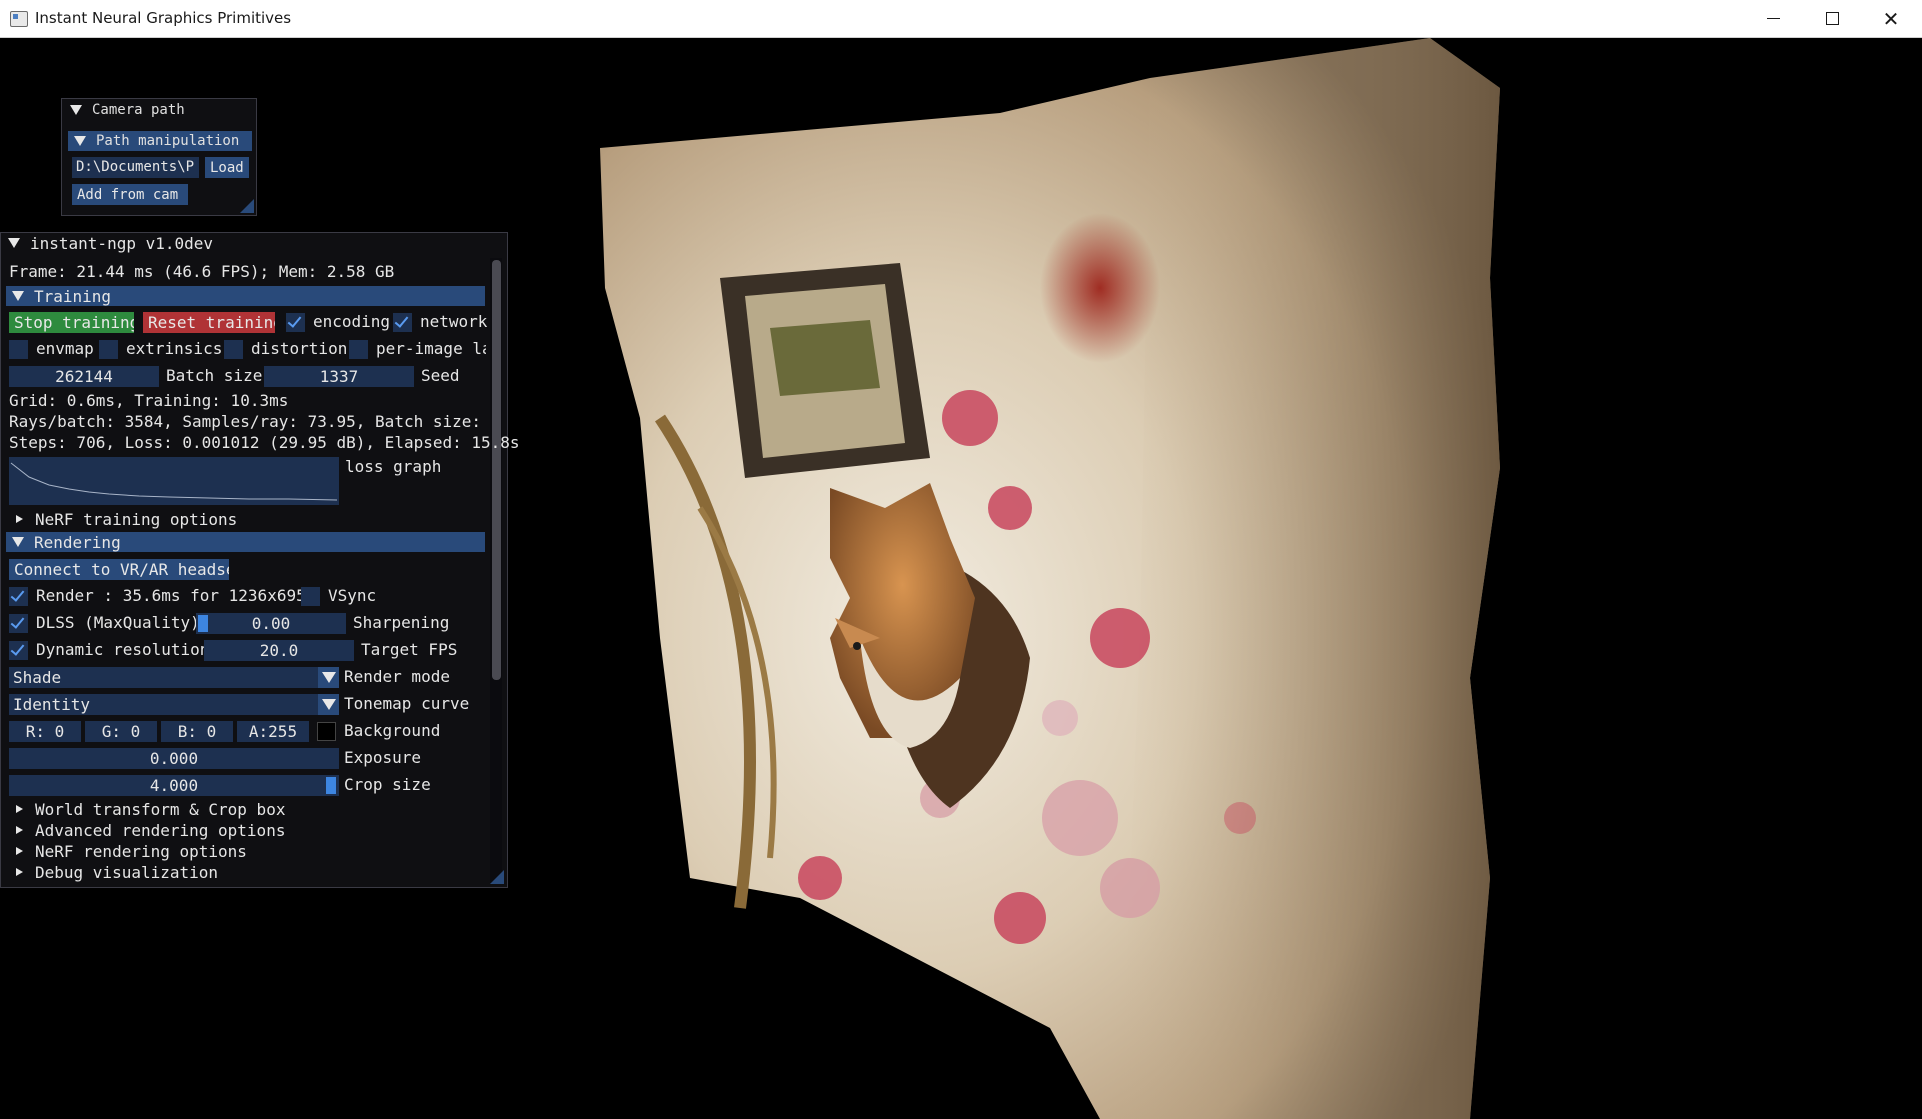  I want to click on path-manipulation-header: Path manipulation, so click(160, 141).